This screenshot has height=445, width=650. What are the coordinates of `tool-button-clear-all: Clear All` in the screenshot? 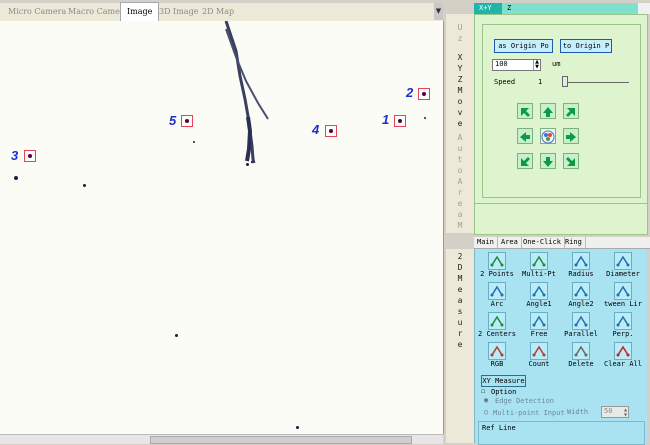 It's located at (623, 356).